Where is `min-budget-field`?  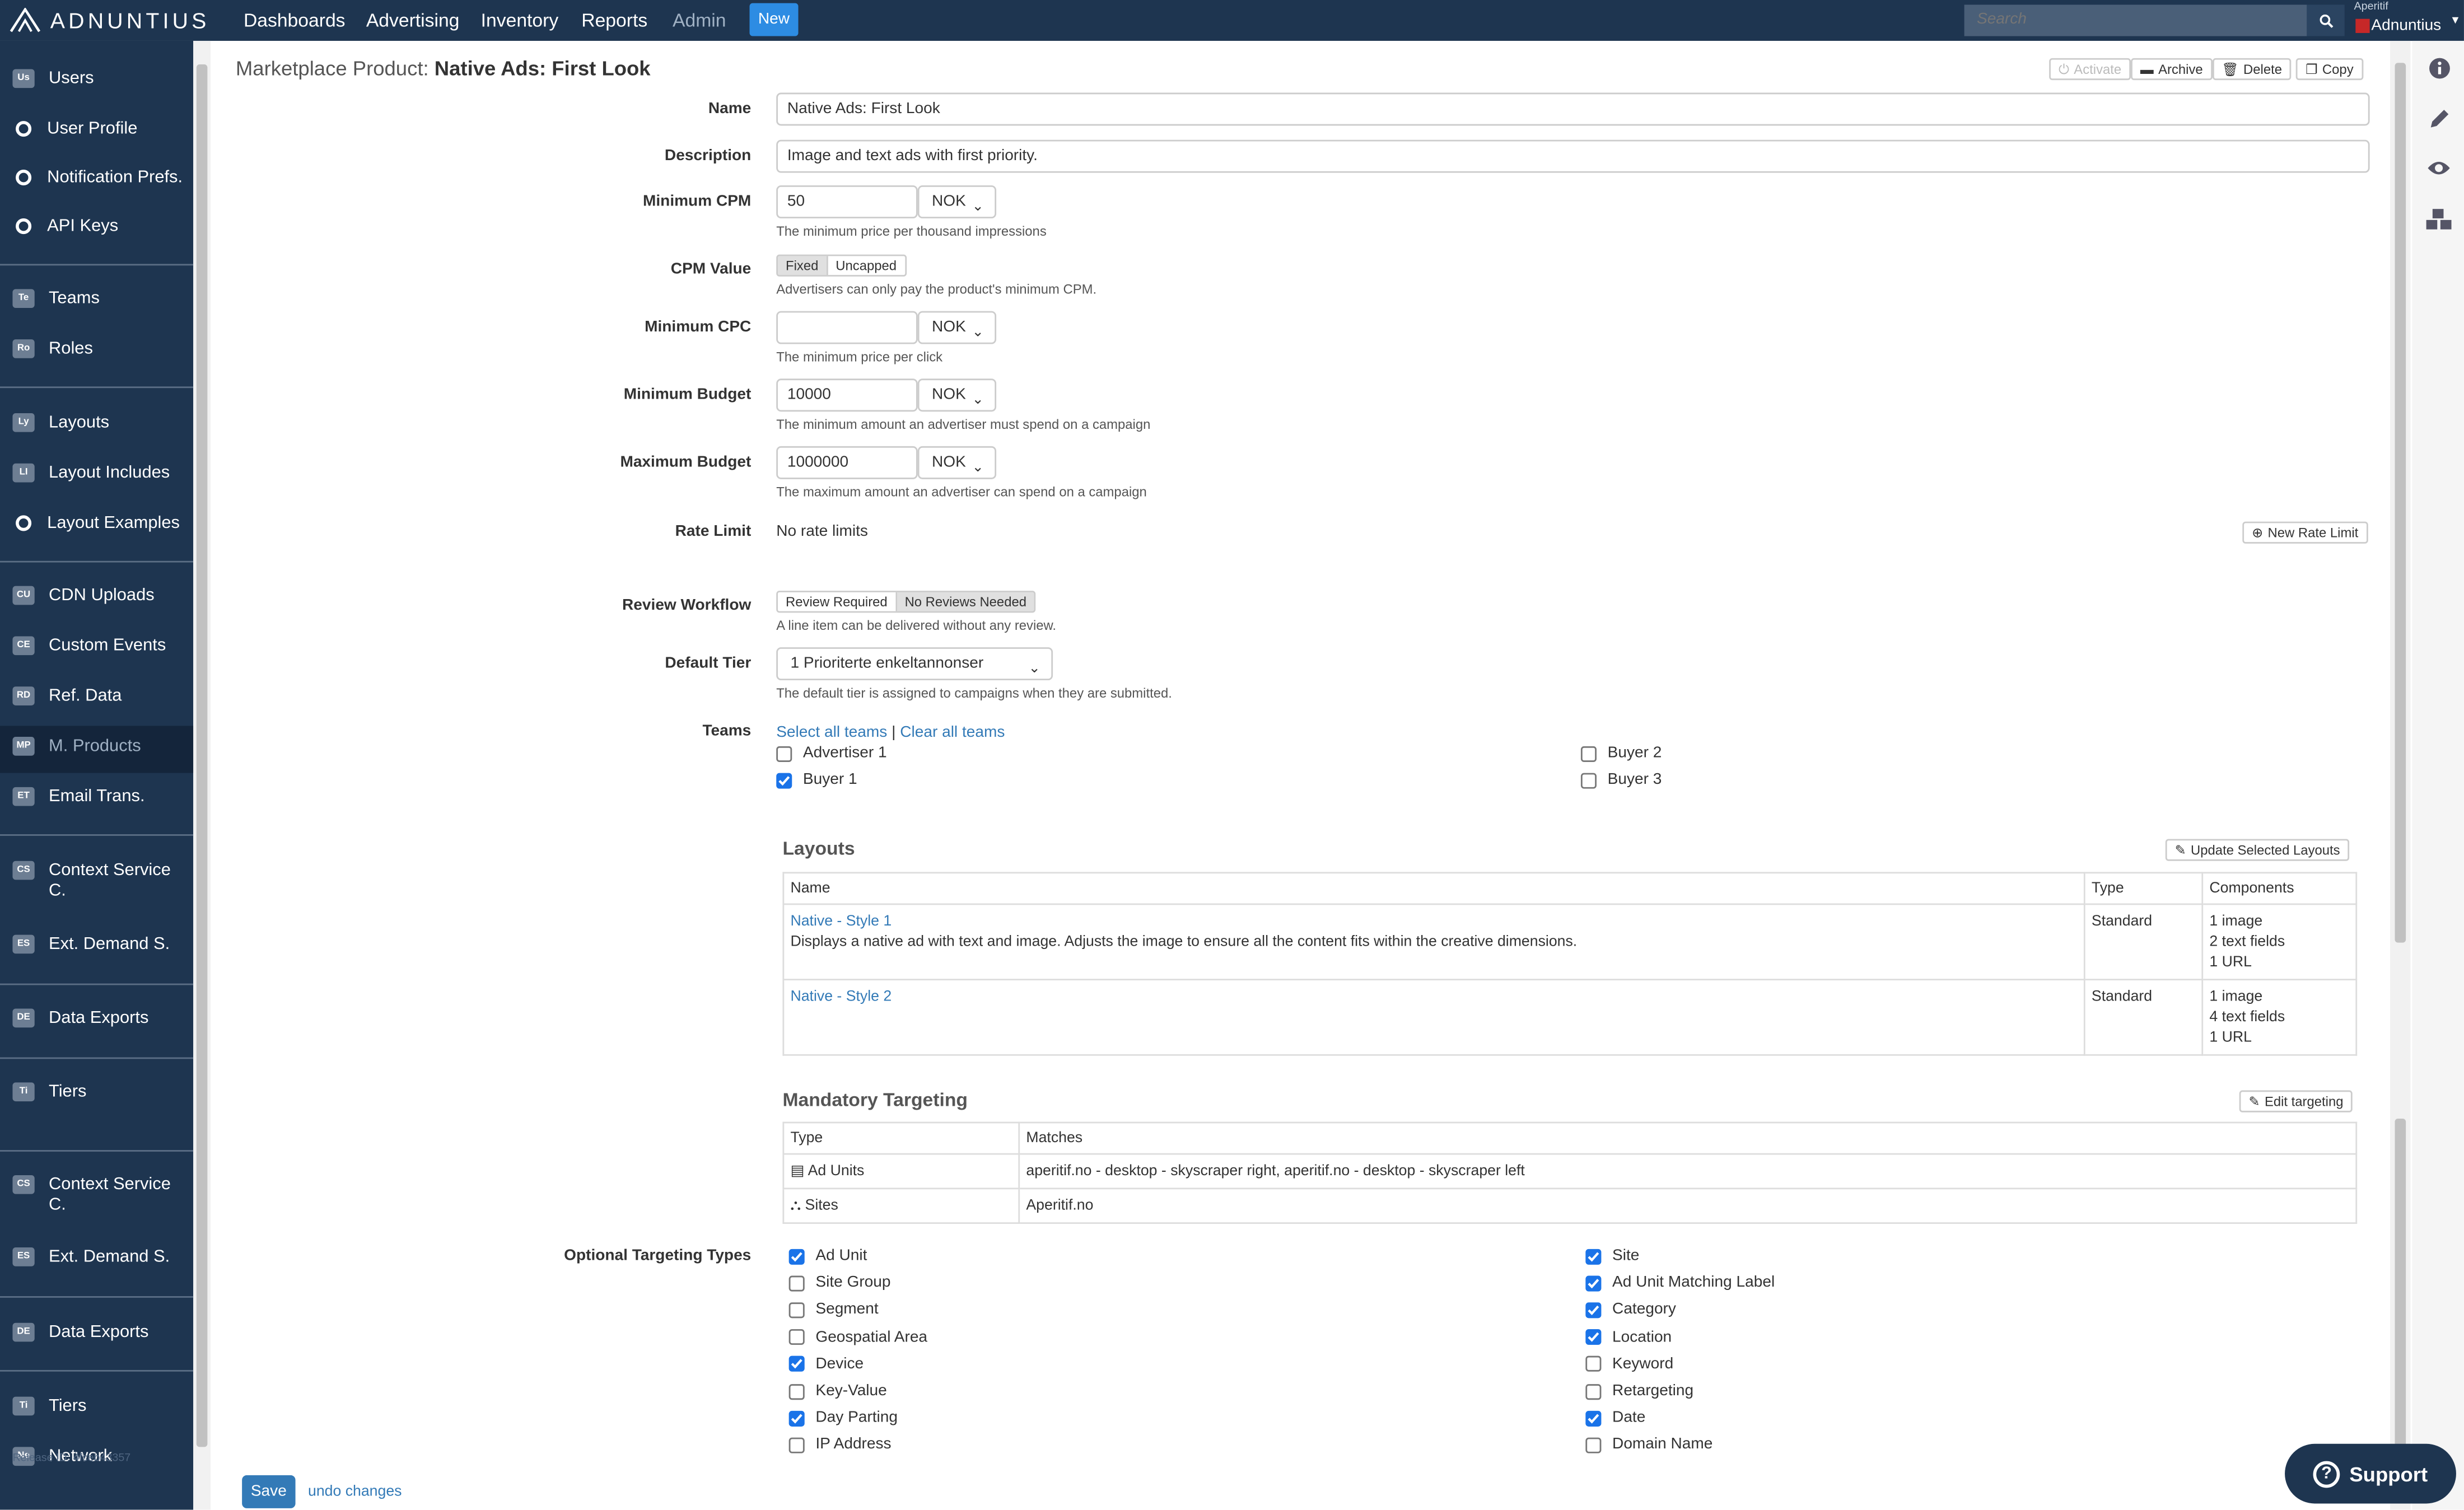 min-budget-field is located at coordinates (847, 395).